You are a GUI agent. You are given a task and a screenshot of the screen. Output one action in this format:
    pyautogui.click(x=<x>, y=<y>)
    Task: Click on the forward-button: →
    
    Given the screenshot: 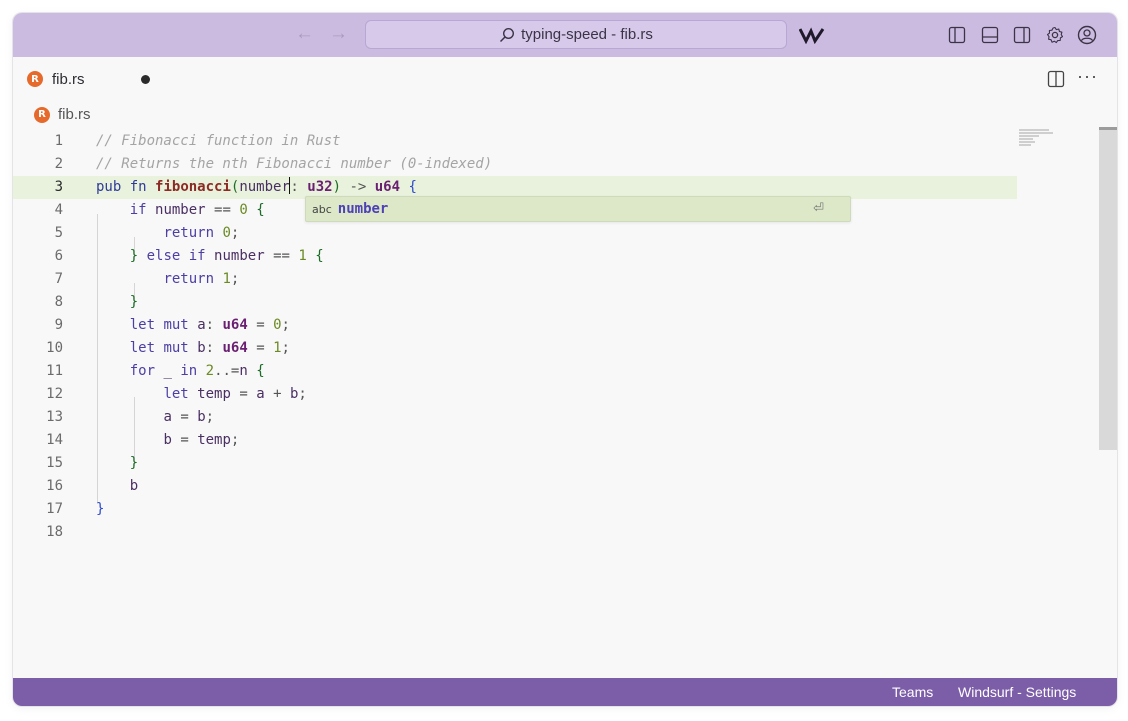 What is the action you would take?
    pyautogui.click(x=338, y=34)
    